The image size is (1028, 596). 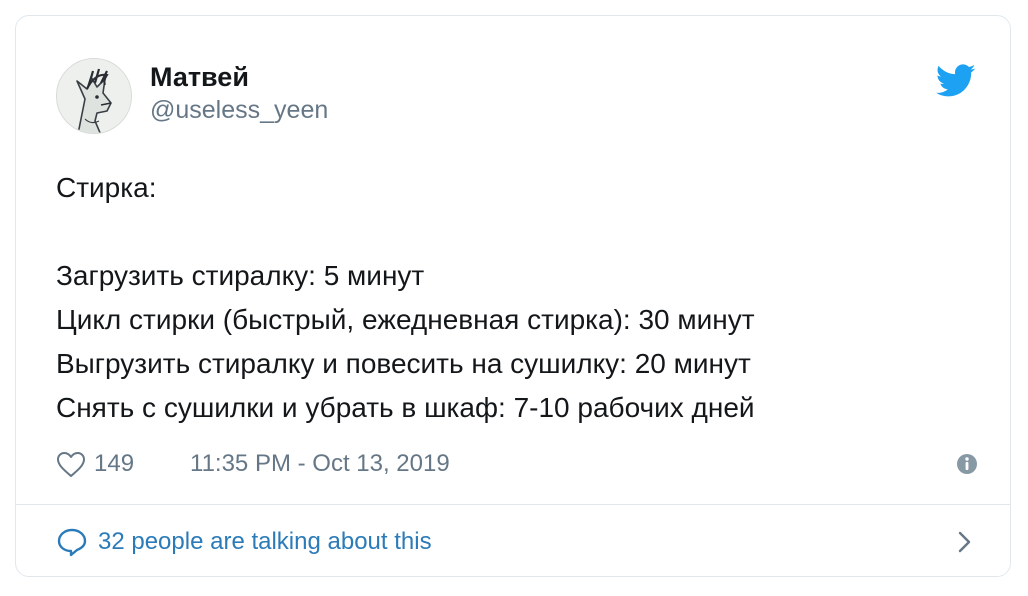 What do you see at coordinates (106, 187) in the screenshot?
I see `tweet-line: Стирка:` at bounding box center [106, 187].